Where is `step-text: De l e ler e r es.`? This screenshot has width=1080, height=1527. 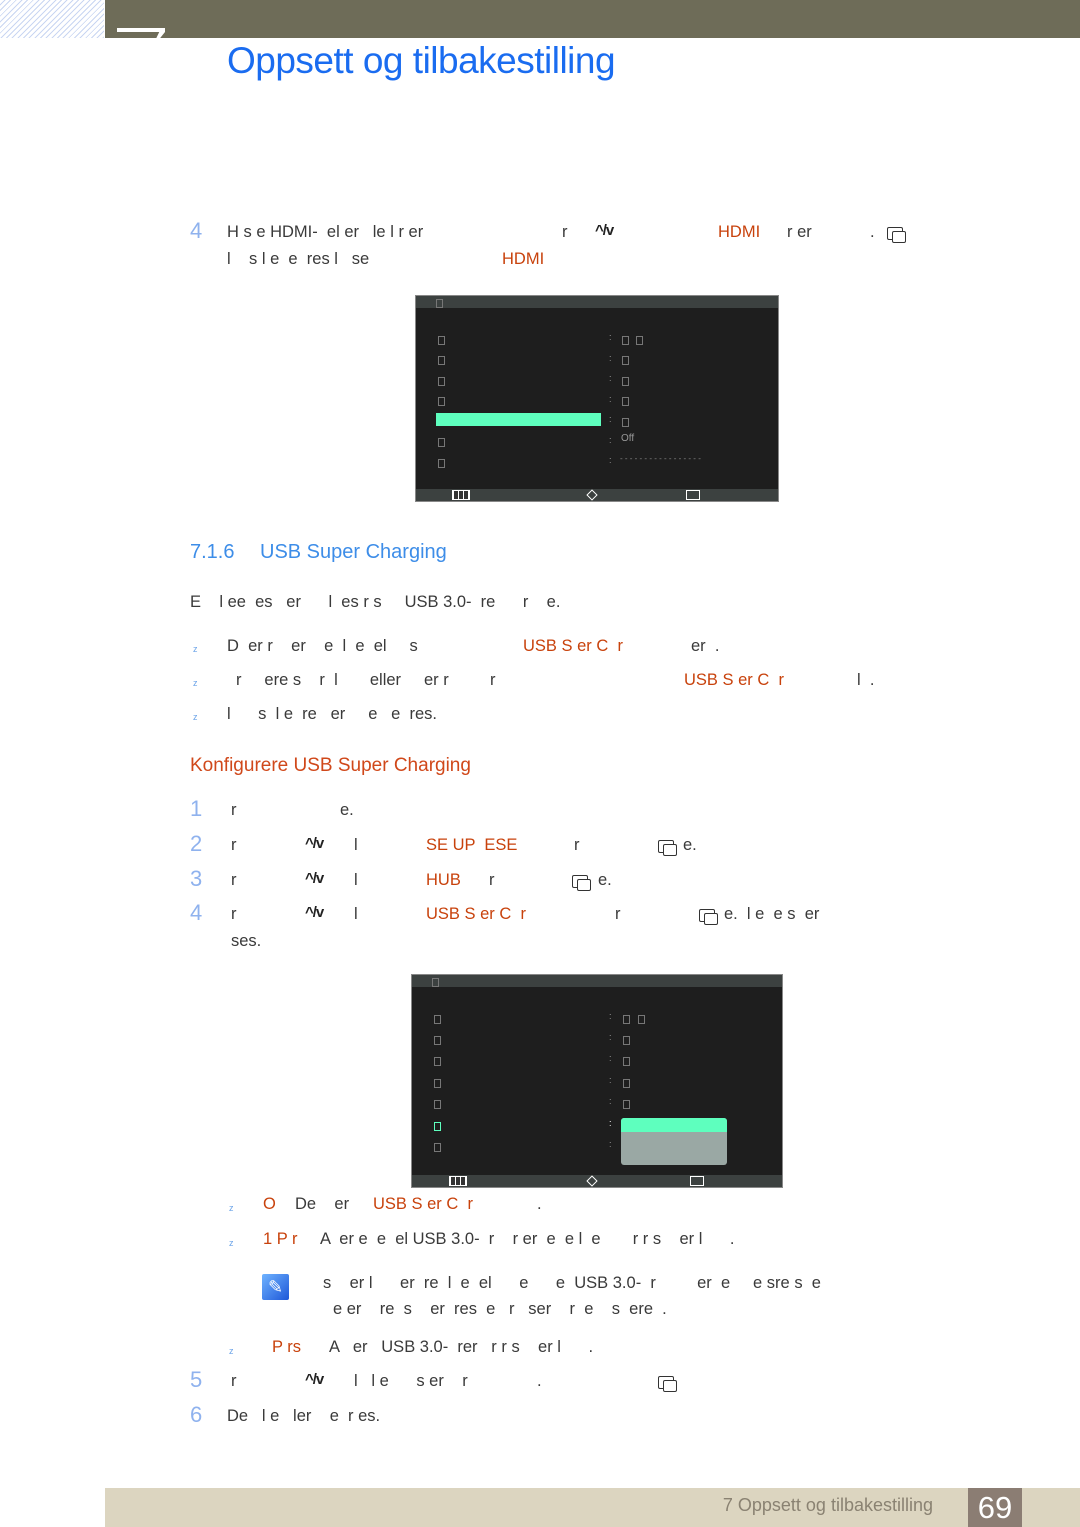 step-text: De l e ler e r es. is located at coordinates (304, 1416).